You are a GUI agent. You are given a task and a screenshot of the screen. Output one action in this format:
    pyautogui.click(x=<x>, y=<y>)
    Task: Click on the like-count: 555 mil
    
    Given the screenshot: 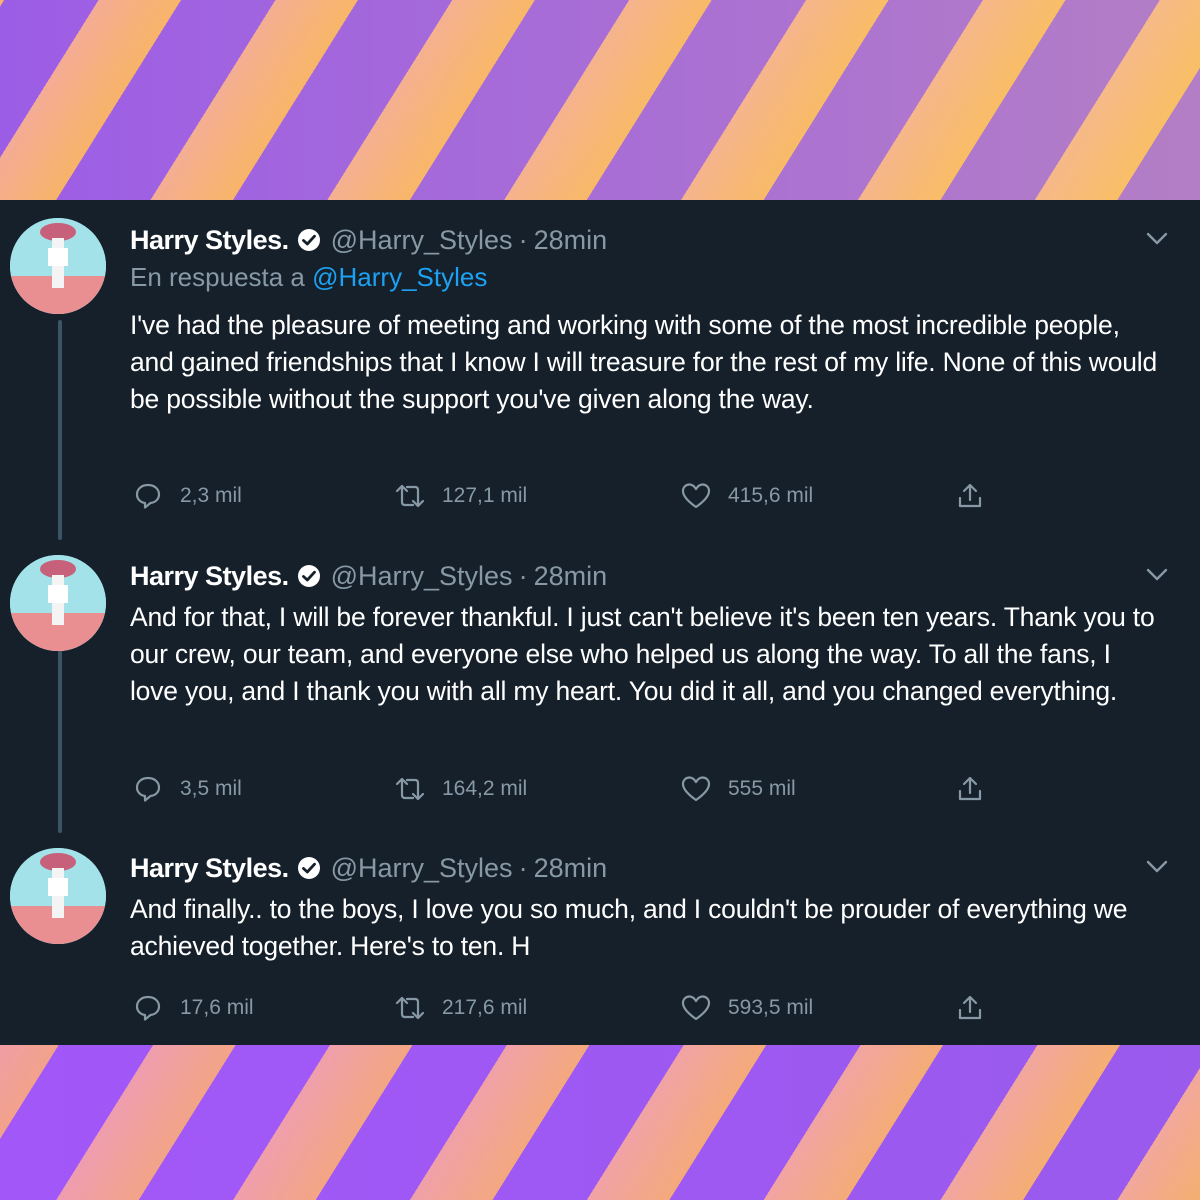 What is the action you would take?
    pyautogui.click(x=762, y=788)
    